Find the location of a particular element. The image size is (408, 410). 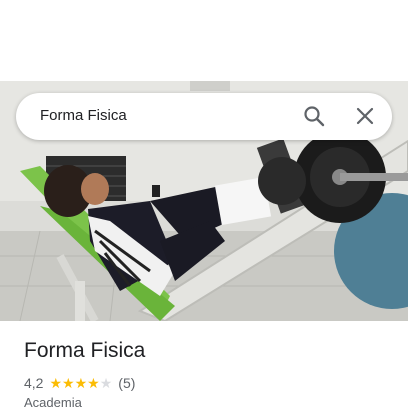

rating-row: 4,2 ★ ★ ★ ★ ★ (5) is located at coordinates (79, 383).